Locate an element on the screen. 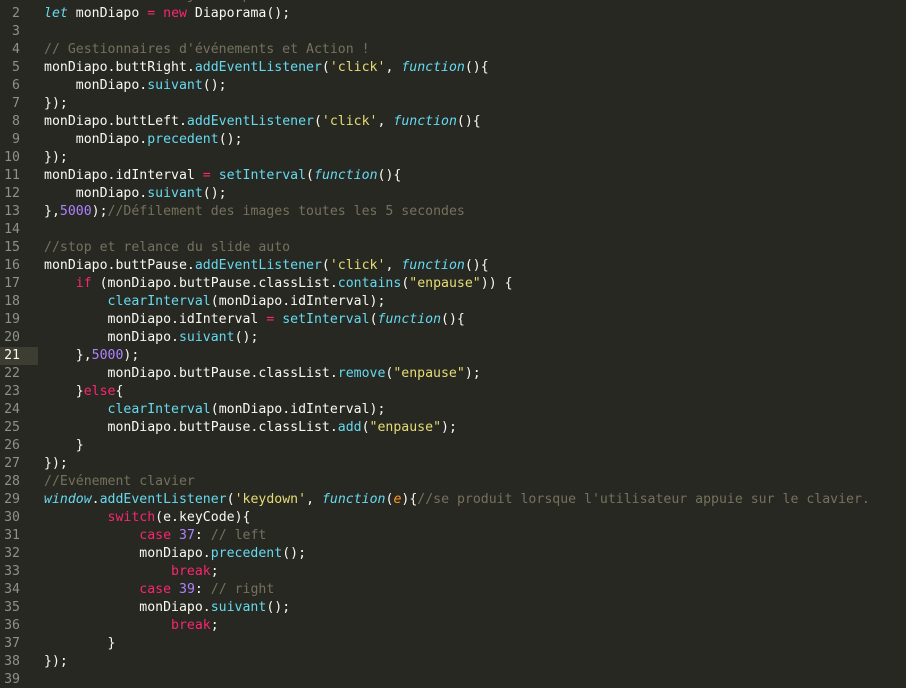 This screenshot has height=688, width=906. code-token-kw: break is located at coordinates (191, 571).